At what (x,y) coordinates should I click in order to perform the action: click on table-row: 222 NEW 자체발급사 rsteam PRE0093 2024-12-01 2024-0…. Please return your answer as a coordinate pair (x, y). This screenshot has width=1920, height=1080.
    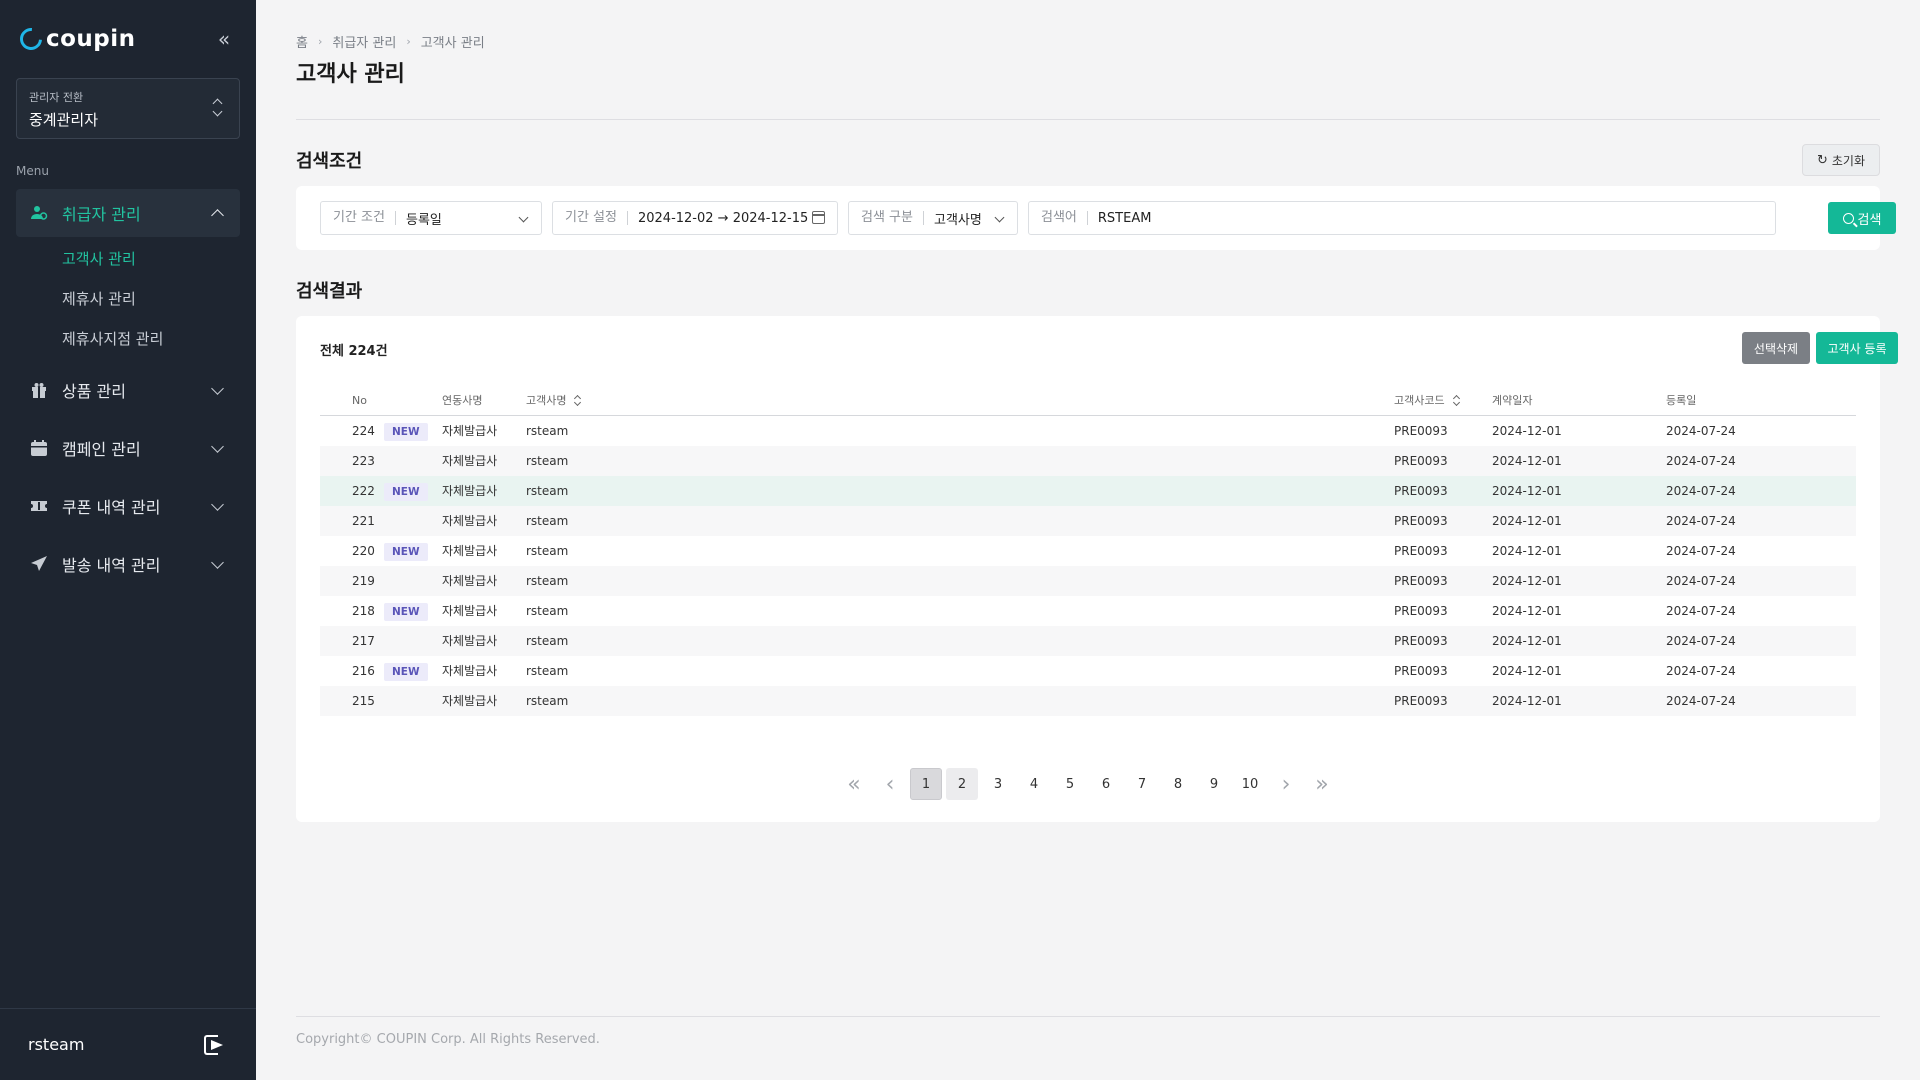
    Looking at the image, I should click on (1088, 491).